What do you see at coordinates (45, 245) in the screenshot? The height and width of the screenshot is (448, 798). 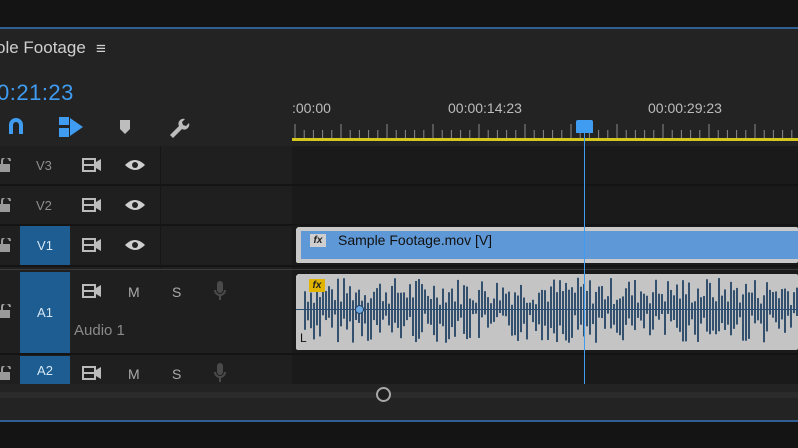 I see `track-target-v1: V1` at bounding box center [45, 245].